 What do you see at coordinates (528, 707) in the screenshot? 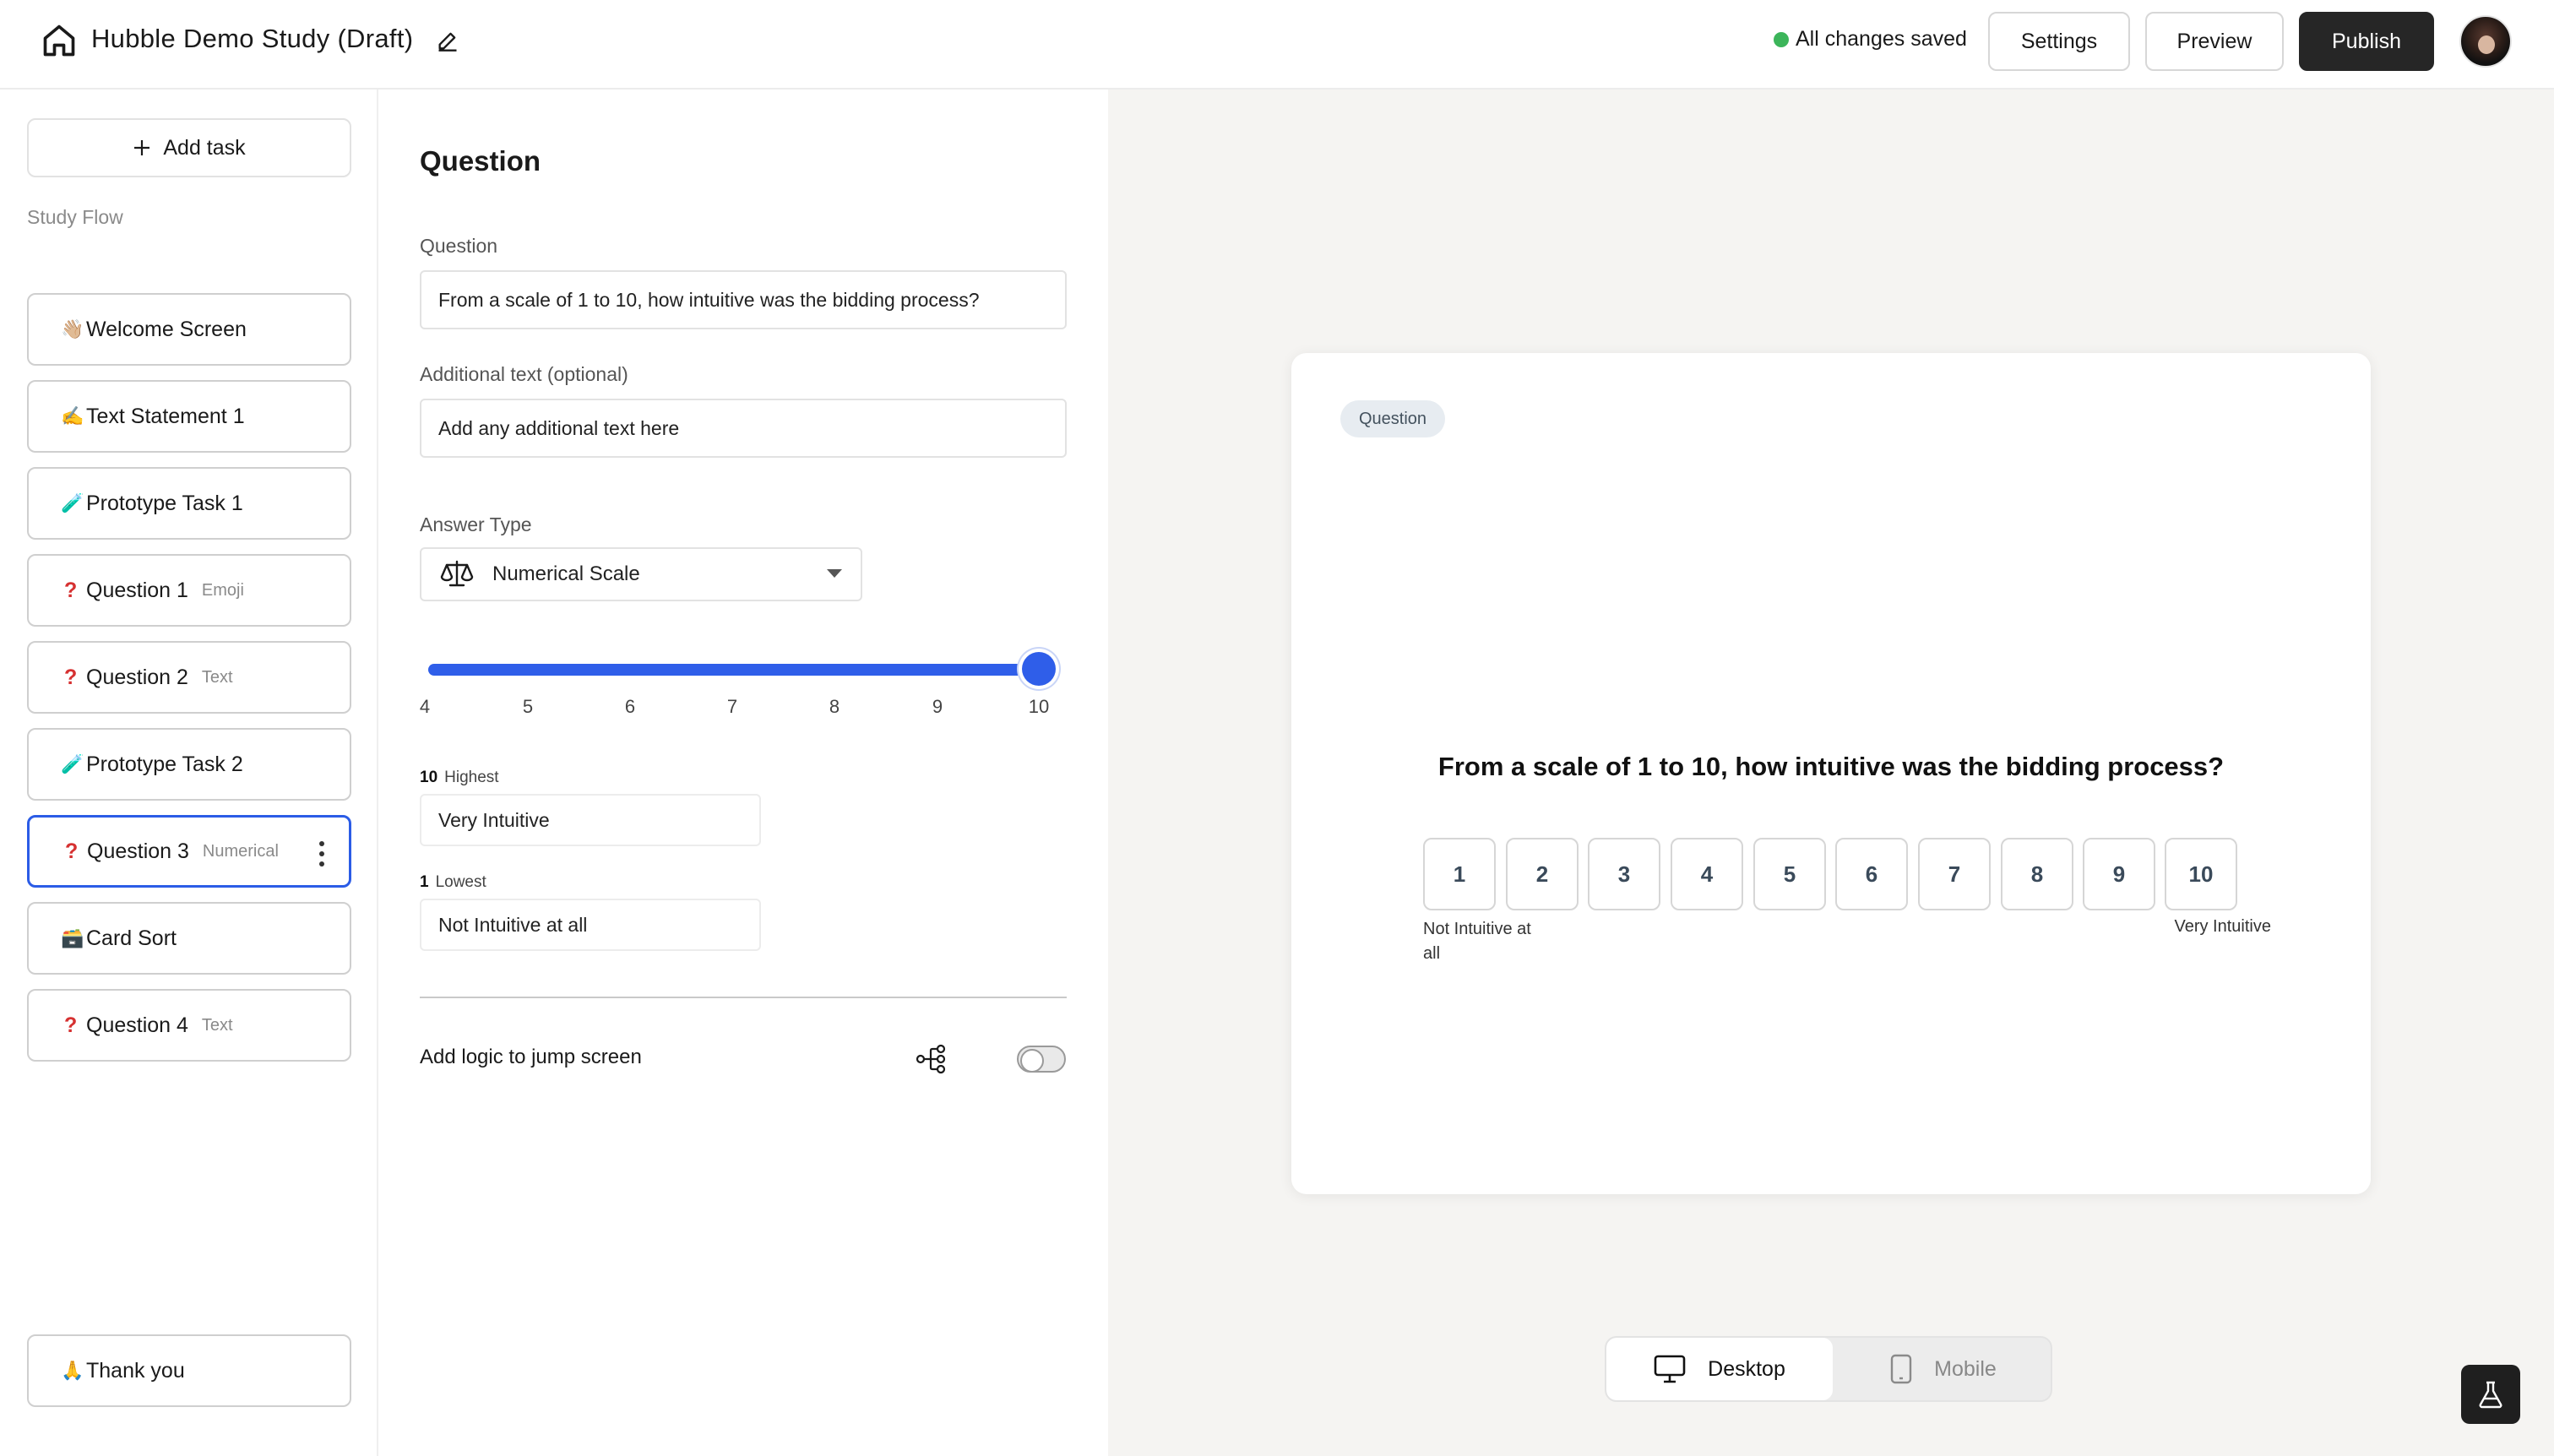
I see `slider-tick: 5` at bounding box center [528, 707].